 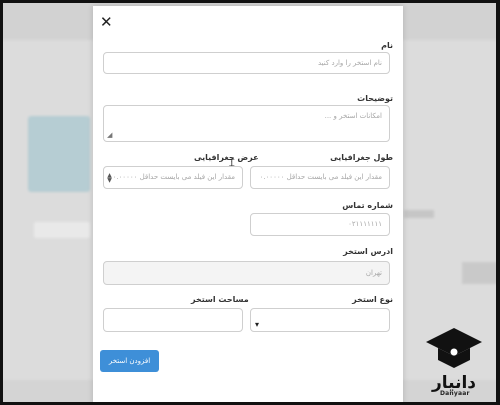 What do you see at coordinates (246, 63) in the screenshot?
I see `name-input: نام استخر را وارد کنید` at bounding box center [246, 63].